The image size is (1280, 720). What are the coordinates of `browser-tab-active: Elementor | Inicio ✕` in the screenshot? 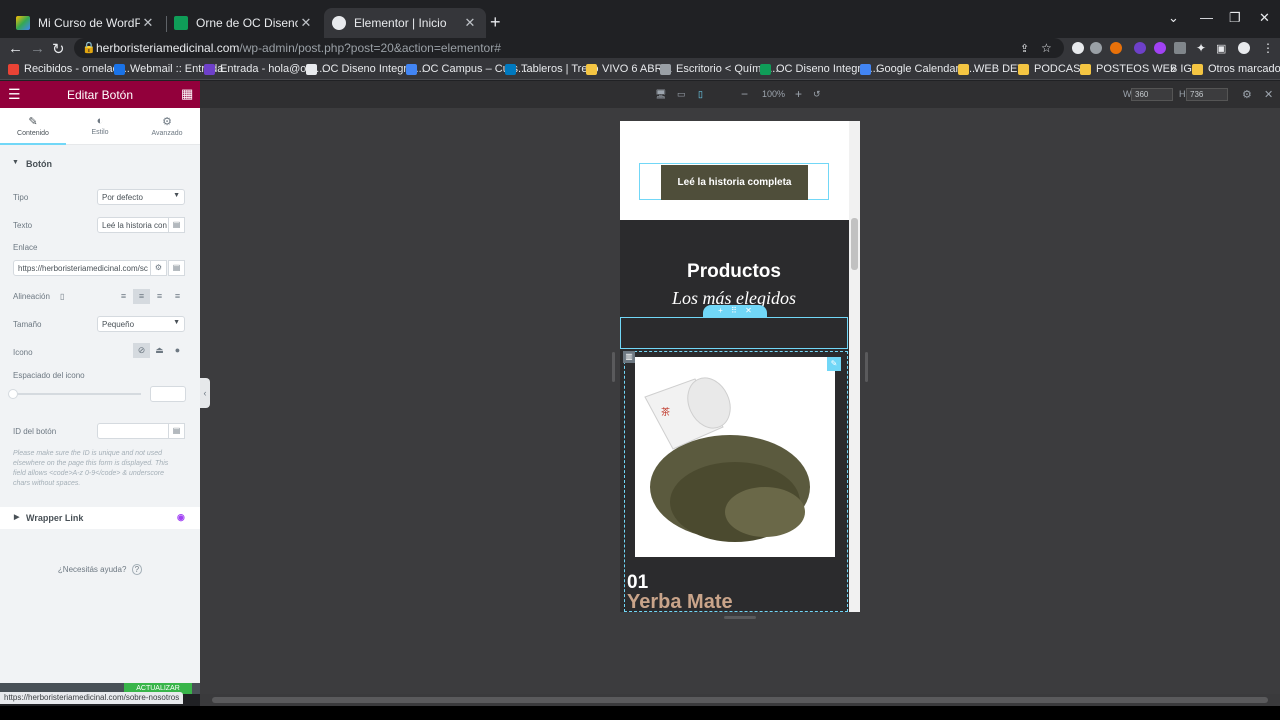 It's located at (405, 23).